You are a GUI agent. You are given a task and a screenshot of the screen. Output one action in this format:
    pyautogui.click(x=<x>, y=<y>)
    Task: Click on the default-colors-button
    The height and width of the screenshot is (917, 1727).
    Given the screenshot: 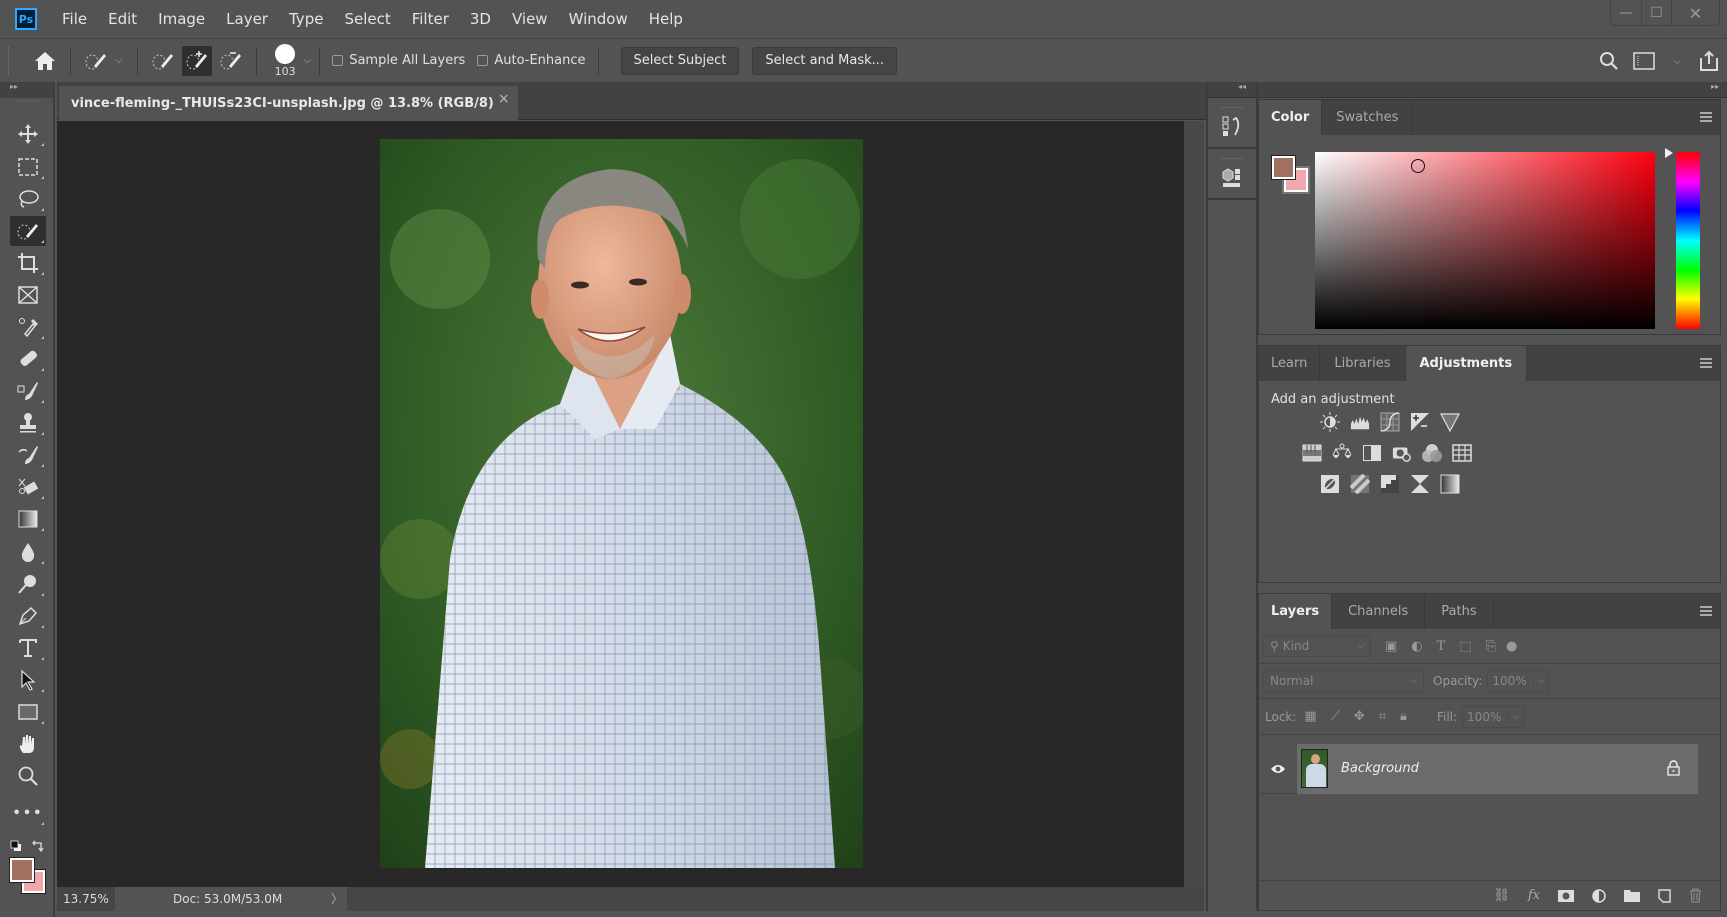 What is the action you would take?
    pyautogui.click(x=16, y=846)
    